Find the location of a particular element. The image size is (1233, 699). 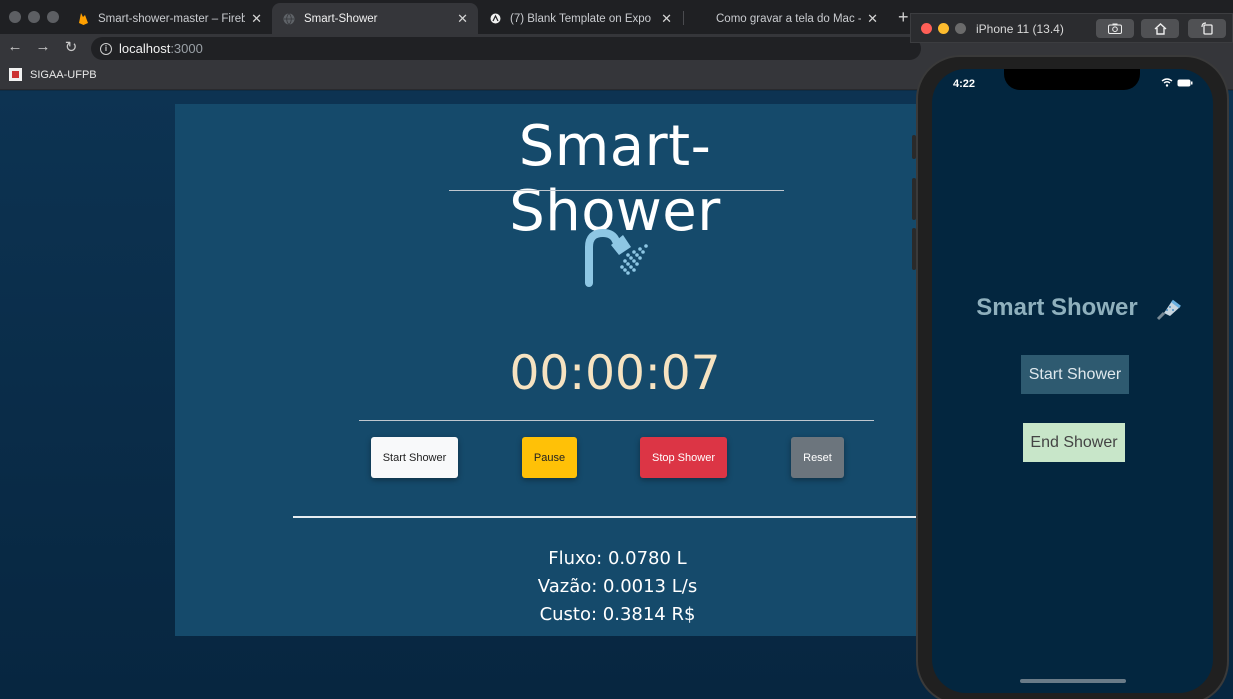

mobile-start-shower-button: Start Shower is located at coordinates (1075, 374).